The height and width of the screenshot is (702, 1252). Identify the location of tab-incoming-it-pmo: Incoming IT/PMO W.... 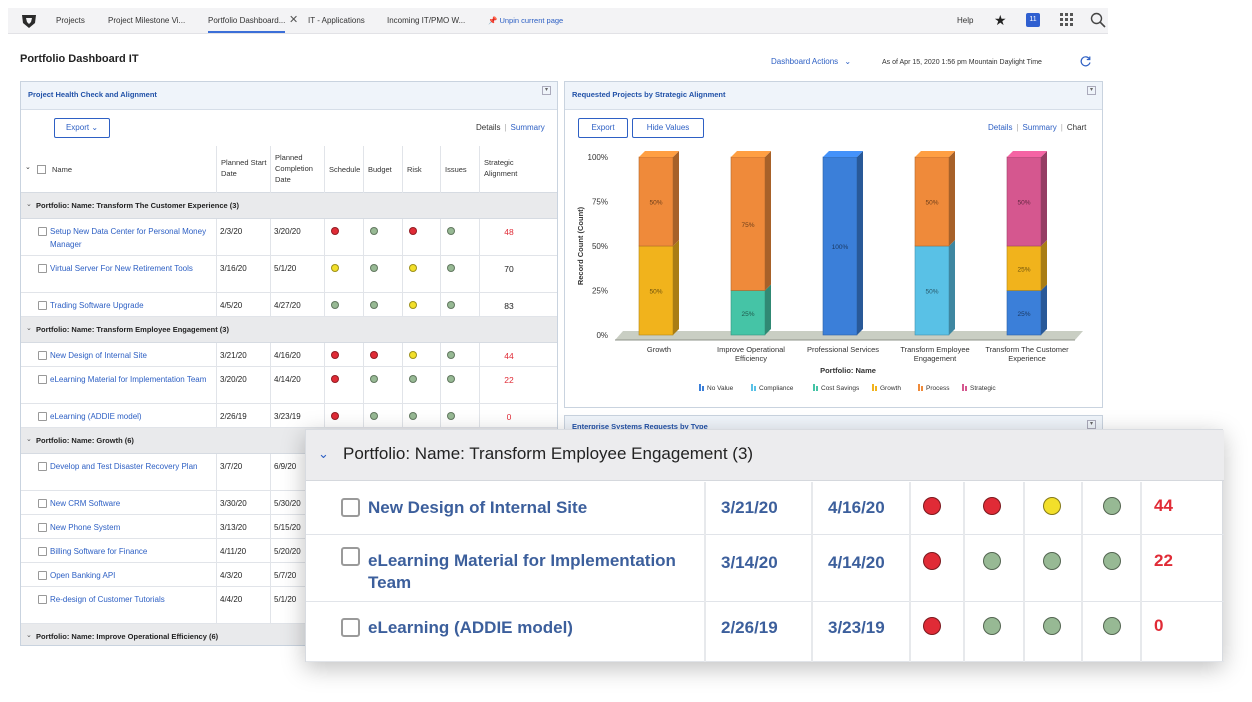
(426, 20).